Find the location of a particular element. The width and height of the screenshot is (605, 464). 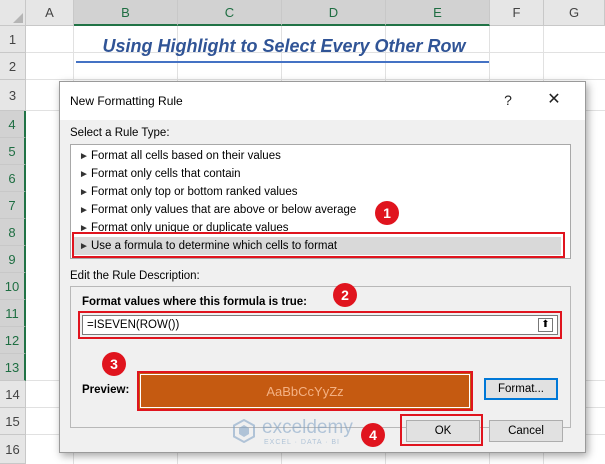

rule-type-label: Format only cells that contain is located at coordinates (166, 174).